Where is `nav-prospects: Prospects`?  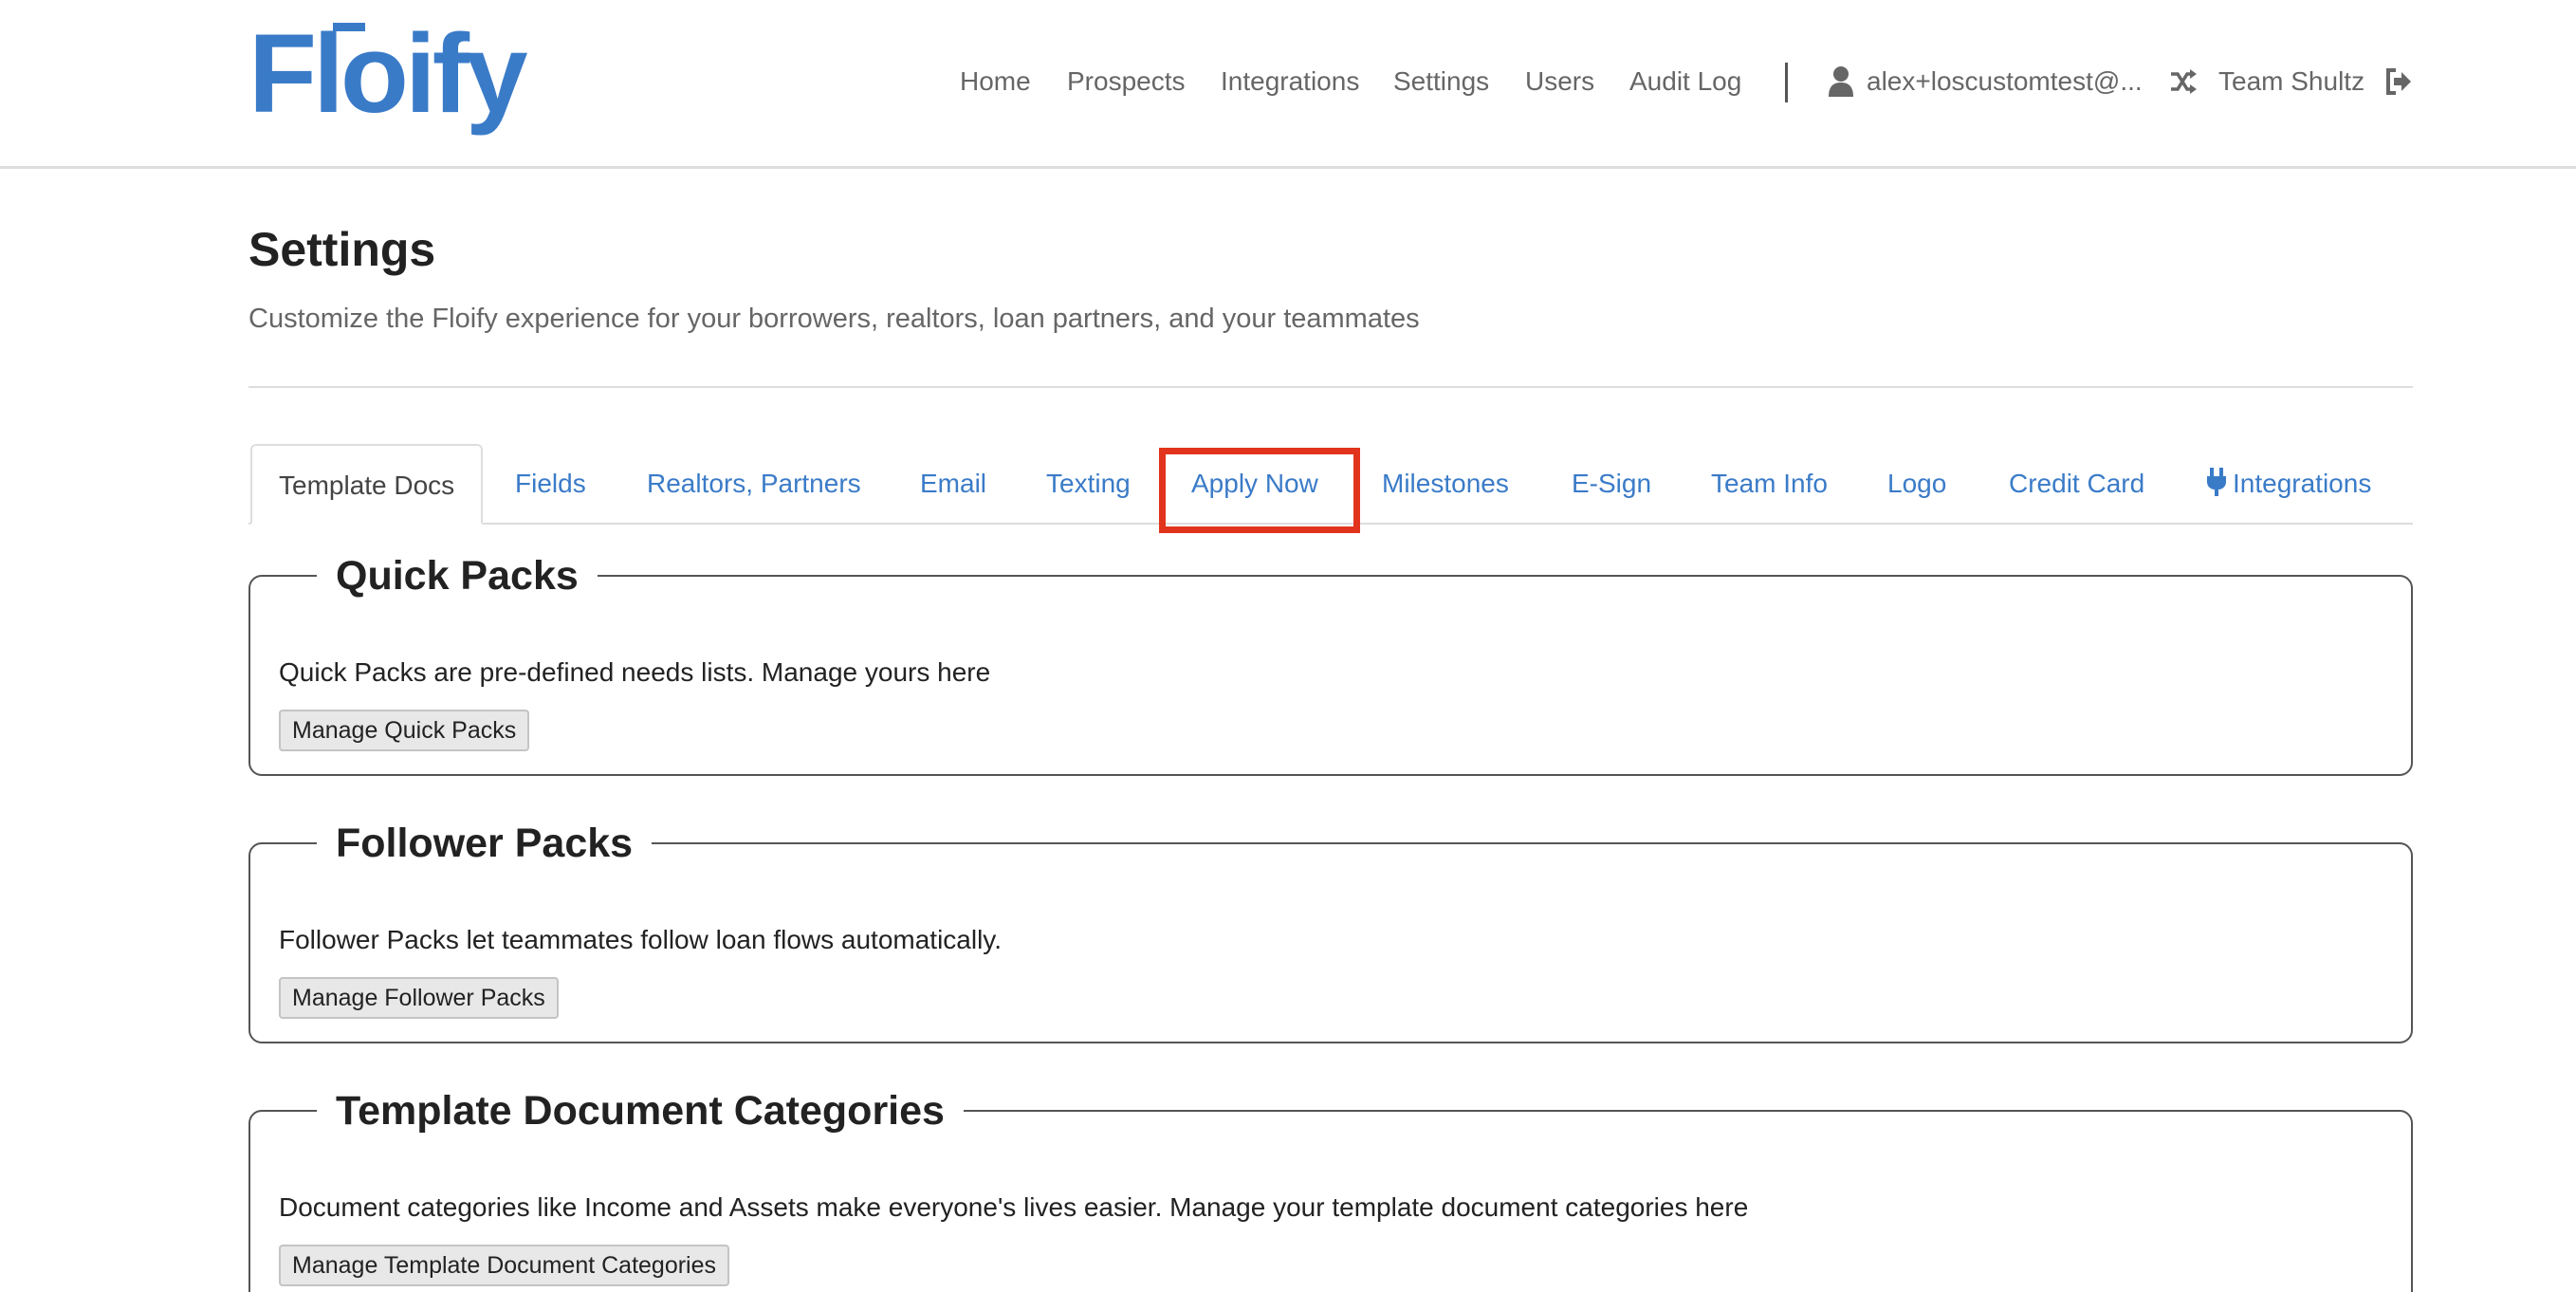 nav-prospects: Prospects is located at coordinates (1126, 82).